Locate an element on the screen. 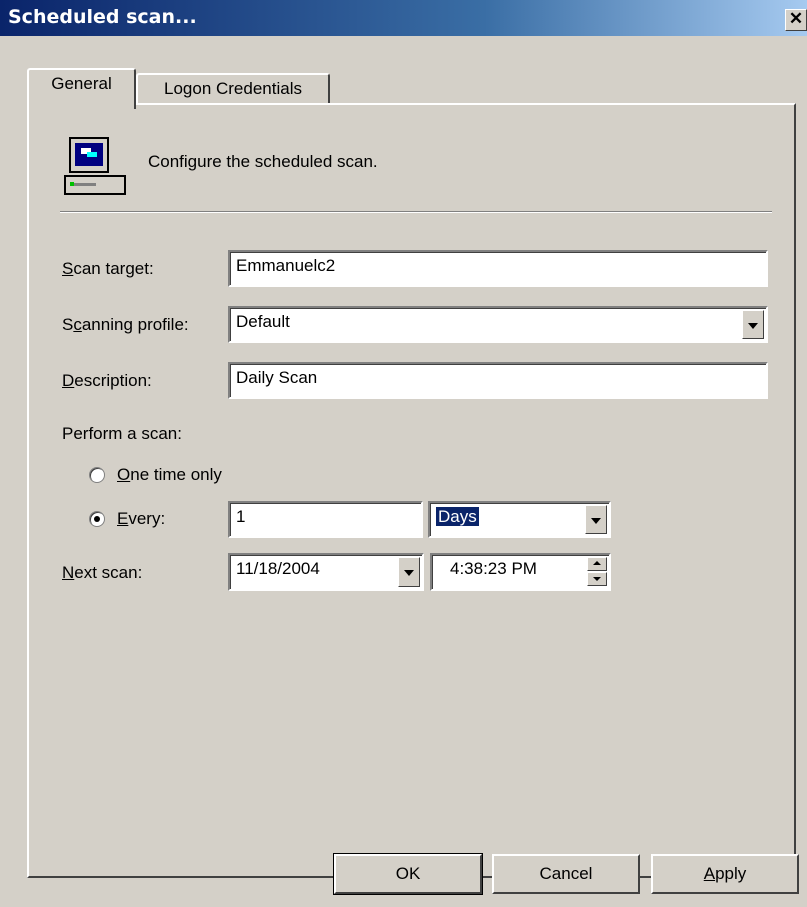 Image resolution: width=807 pixels, height=907 pixels. scanning-profile-select: Default is located at coordinates (498, 324).